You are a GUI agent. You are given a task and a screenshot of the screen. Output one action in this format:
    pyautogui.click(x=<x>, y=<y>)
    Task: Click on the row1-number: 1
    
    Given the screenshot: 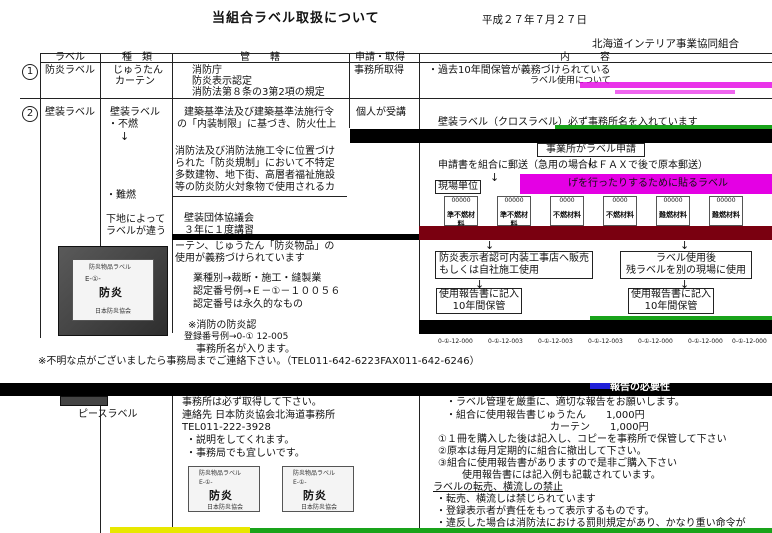 What is the action you would take?
    pyautogui.click(x=30, y=72)
    